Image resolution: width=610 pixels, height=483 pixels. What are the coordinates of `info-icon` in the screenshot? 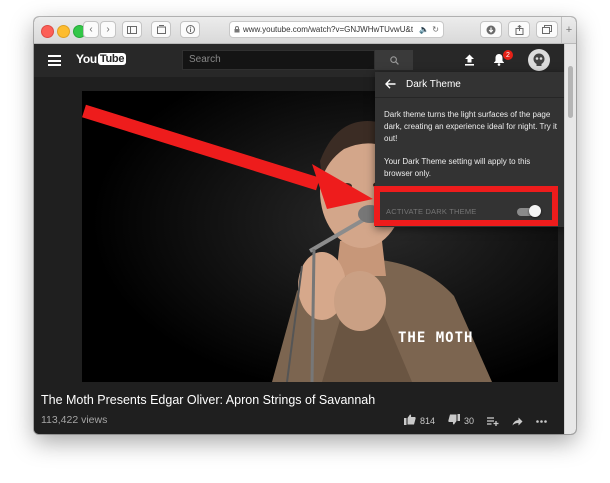 It's located at (190, 29).